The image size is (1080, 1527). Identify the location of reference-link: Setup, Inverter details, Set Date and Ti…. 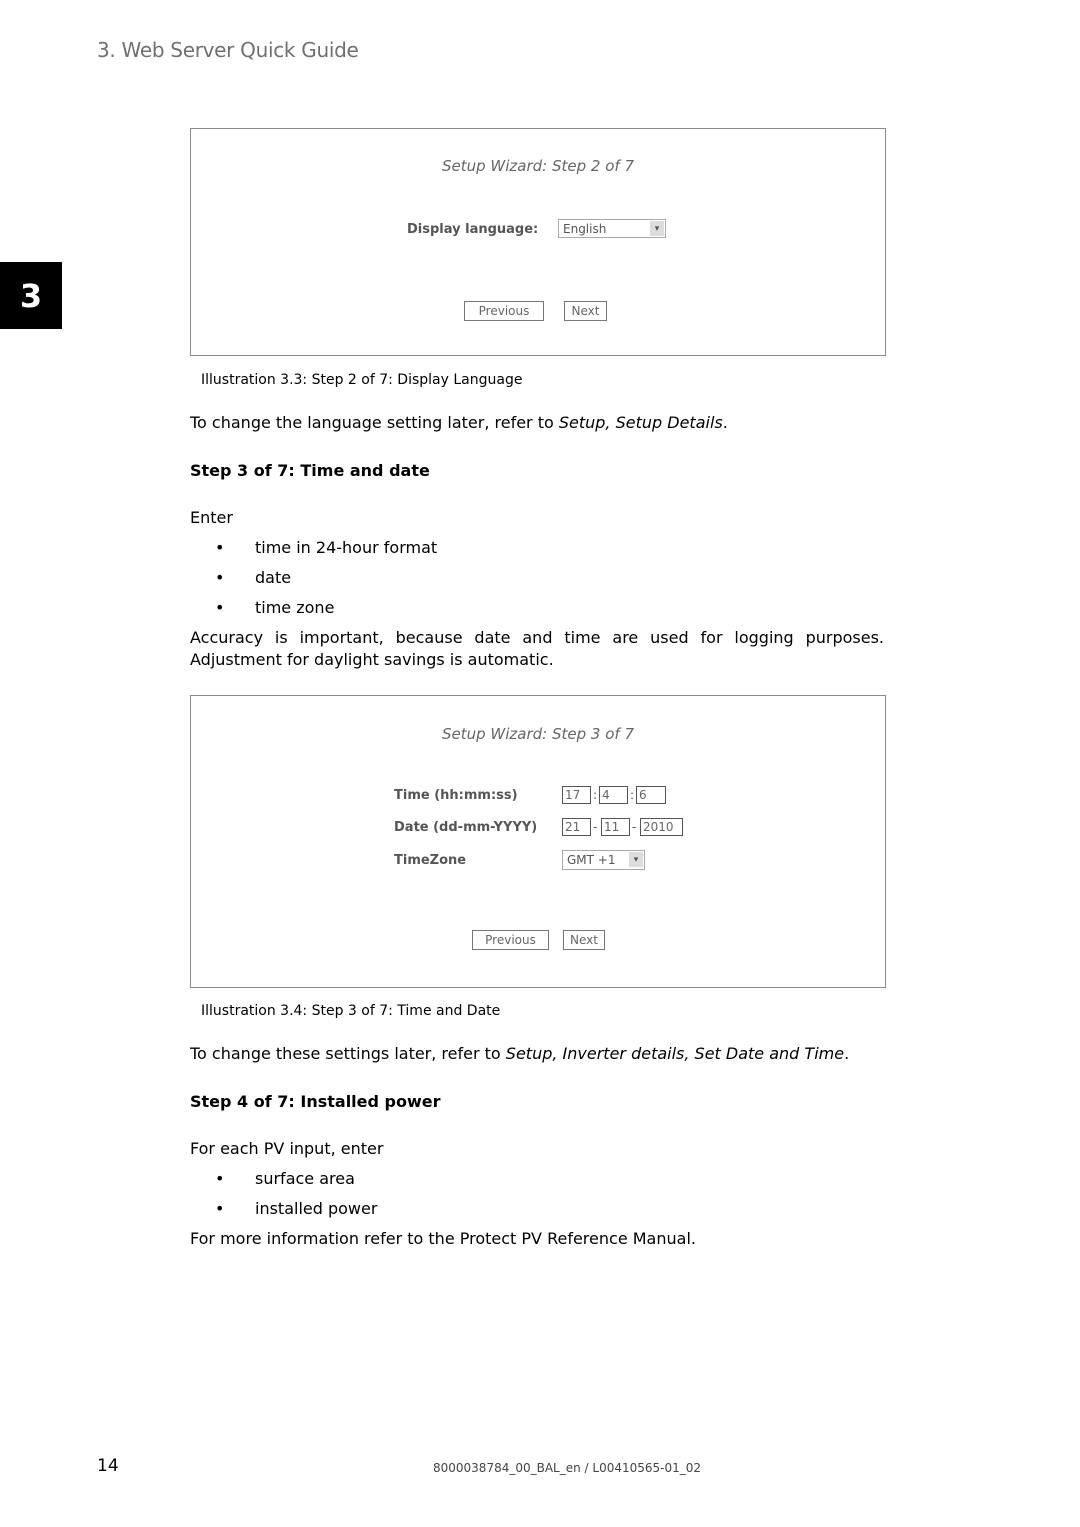
(675, 1053).